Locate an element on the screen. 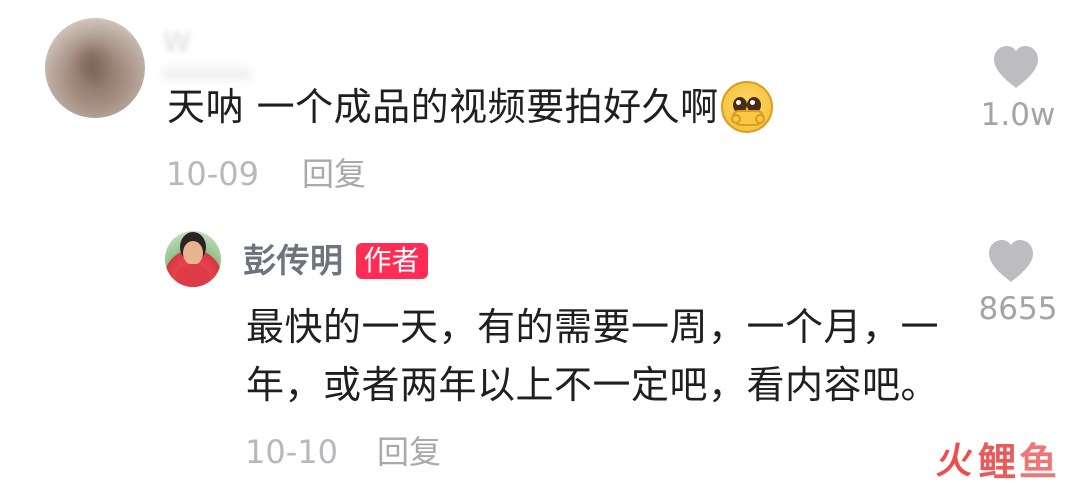 The width and height of the screenshot is (1080, 492). reply-reply-button: 回复 is located at coordinates (409, 452).